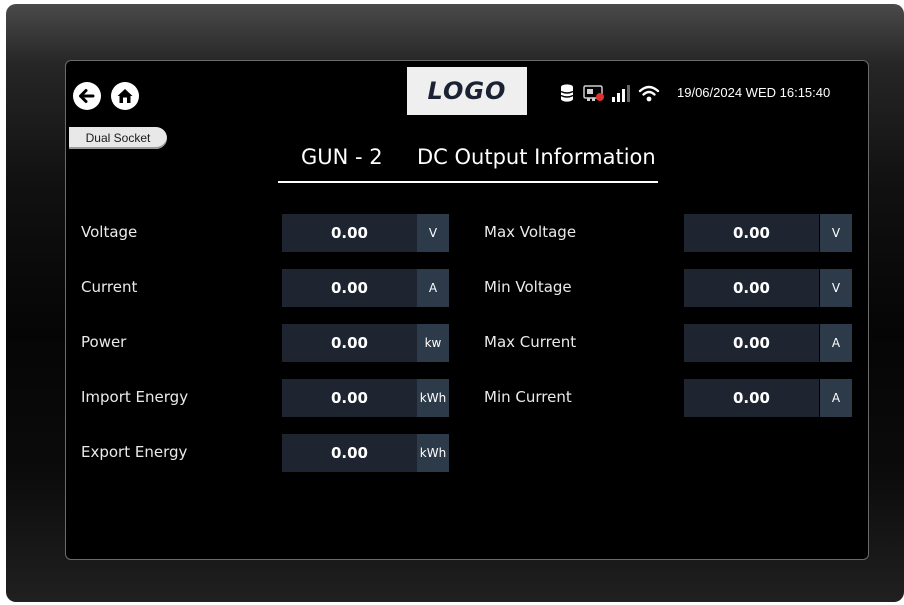 The width and height of the screenshot is (904, 605). I want to click on field-label: Voltage, so click(109, 232).